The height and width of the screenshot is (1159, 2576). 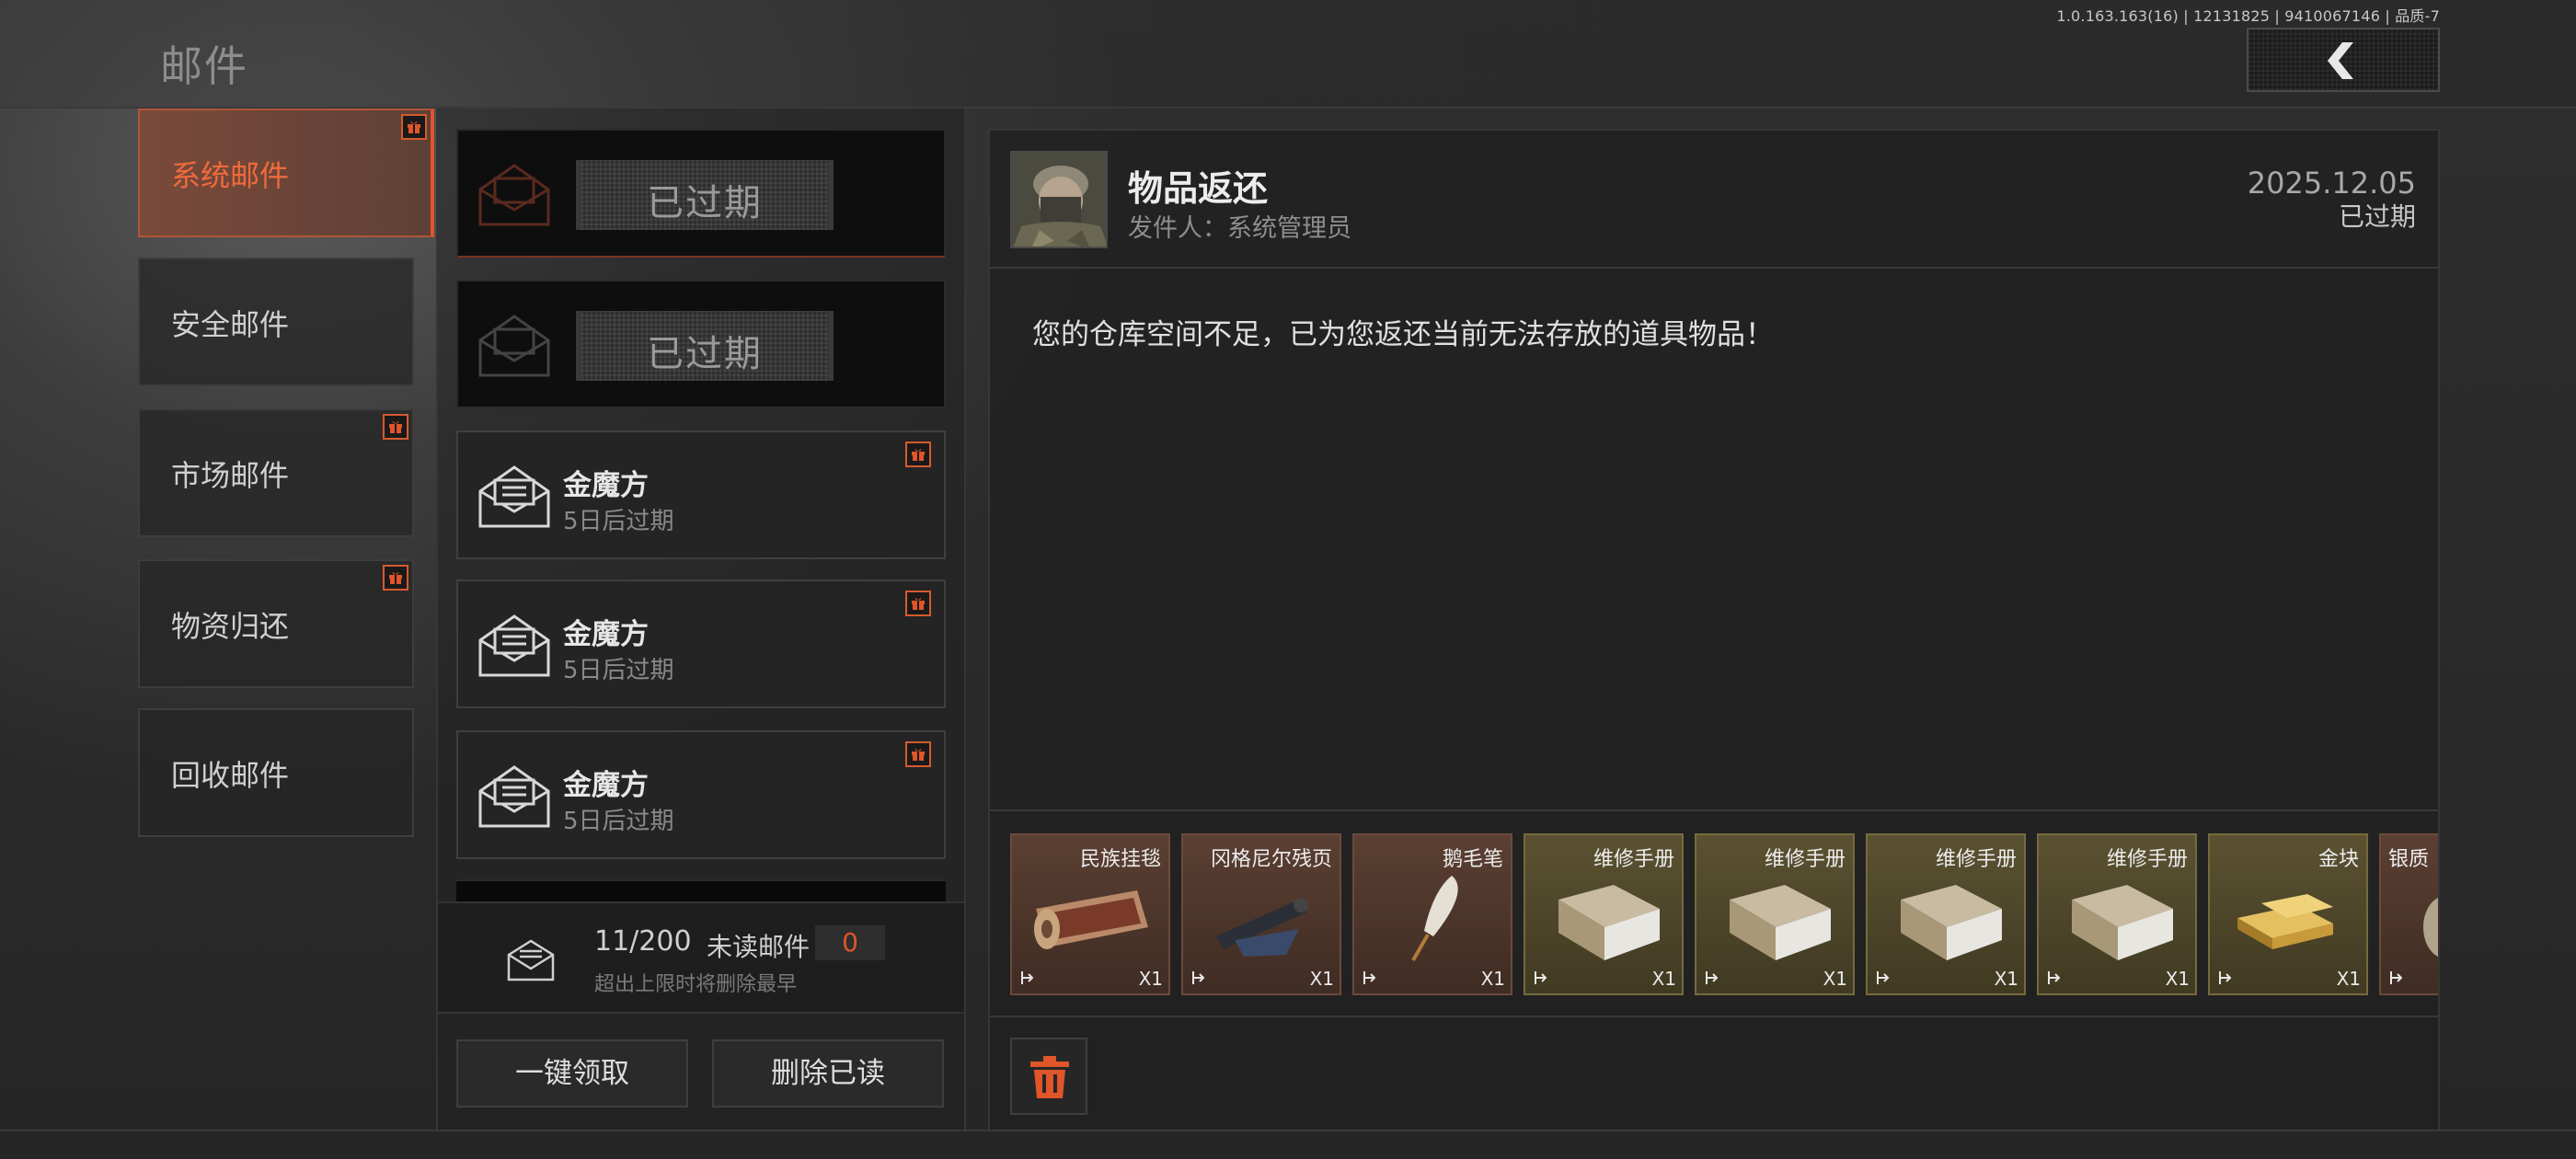 I want to click on reward-item: 鹅毛笔 X1, so click(x=1432, y=914).